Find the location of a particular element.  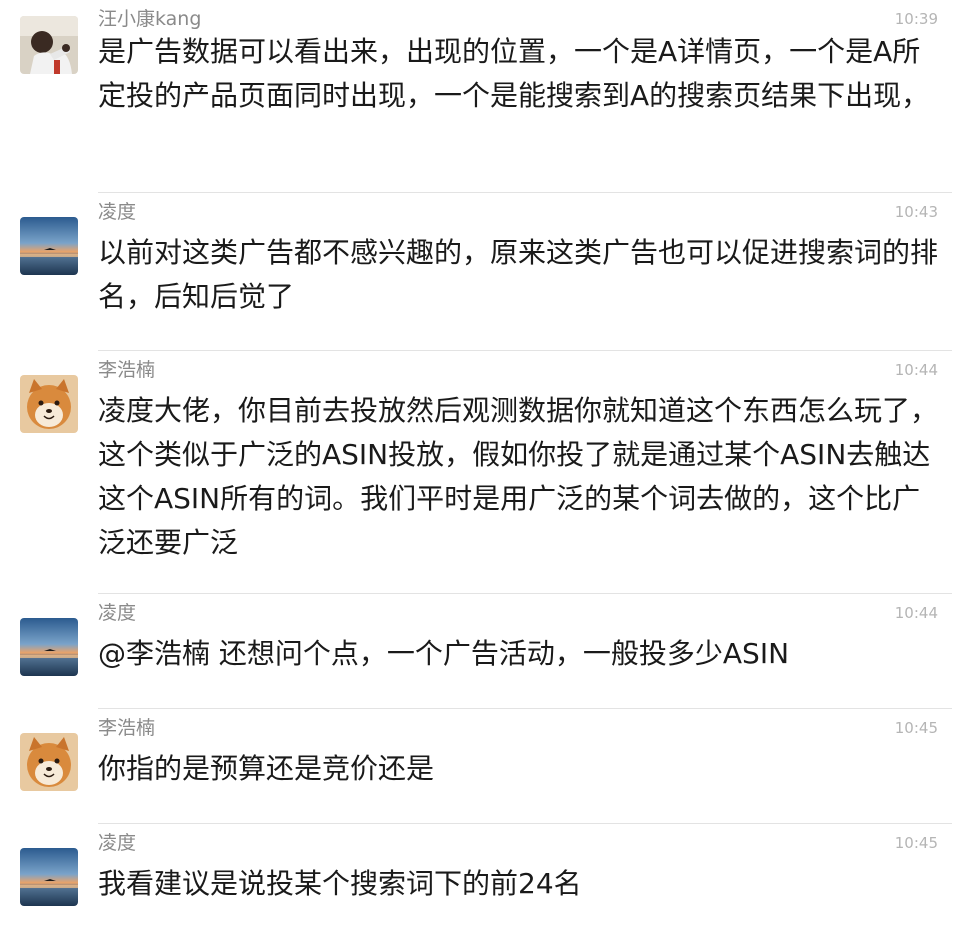

message-text: 我看建议是说投某个搜索词下的前24名 is located at coordinates (340, 883).